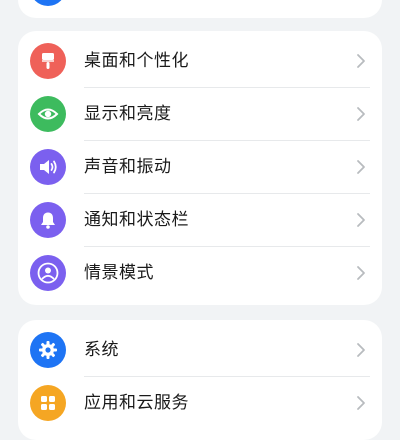 The width and height of the screenshot is (400, 440). Describe the element at coordinates (101, 350) in the screenshot. I see `settings-item-label: 系统` at that location.